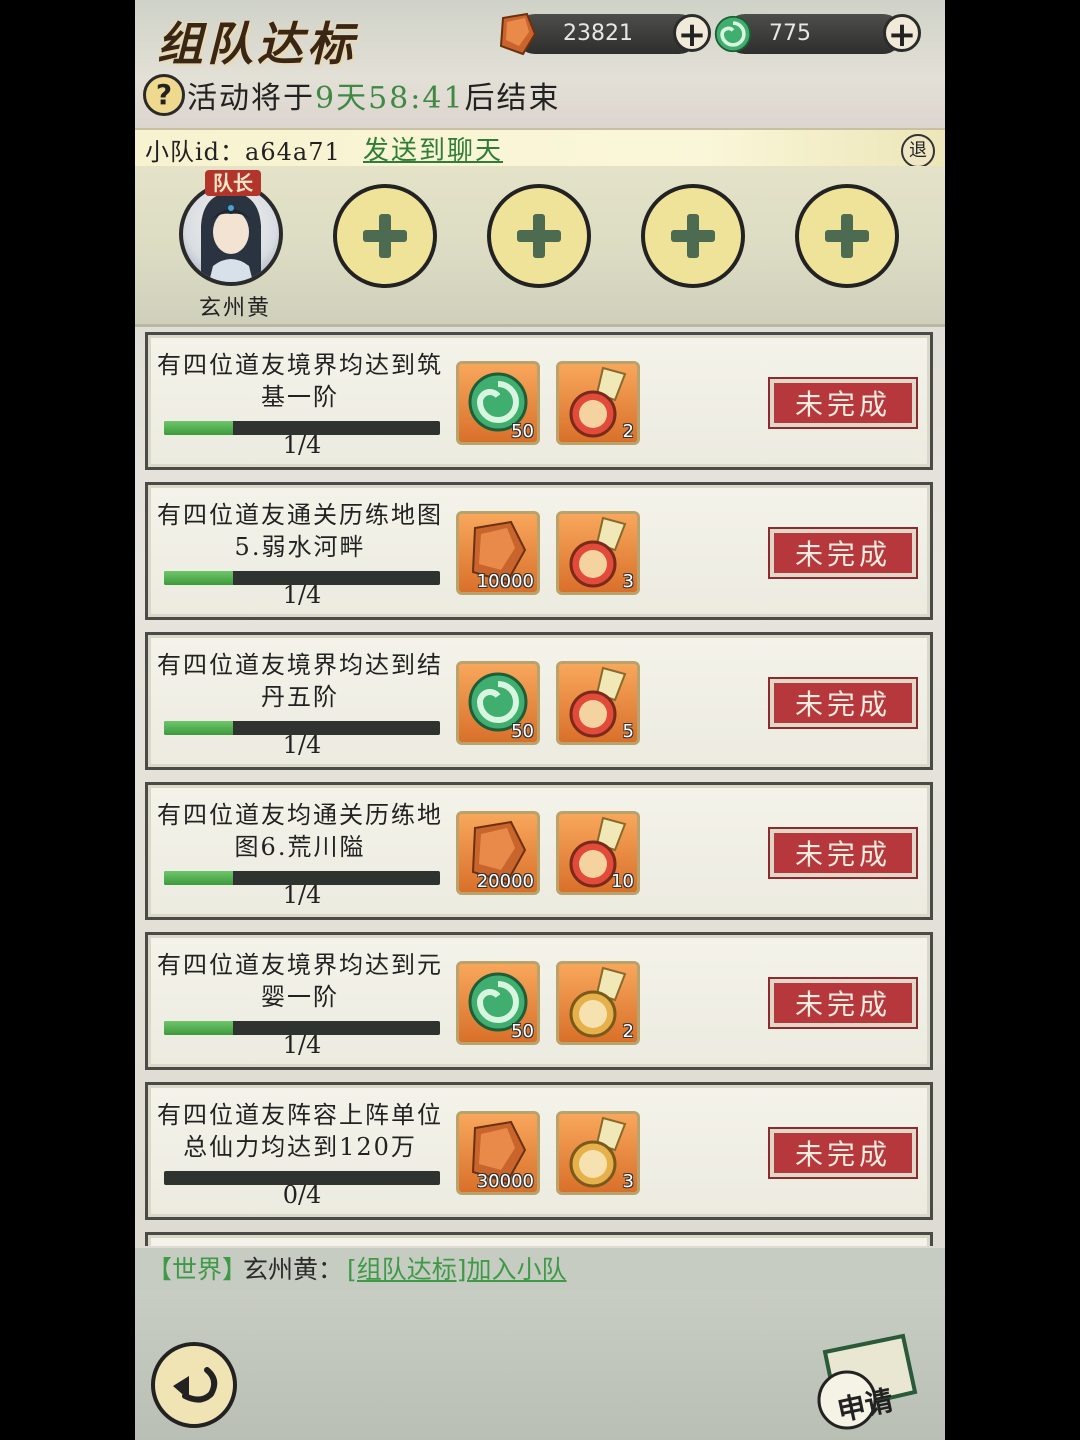 Image resolution: width=1080 pixels, height=1440 pixels. Describe the element at coordinates (692, 33) in the screenshot. I see `add-spirit-stone-button: +` at that location.